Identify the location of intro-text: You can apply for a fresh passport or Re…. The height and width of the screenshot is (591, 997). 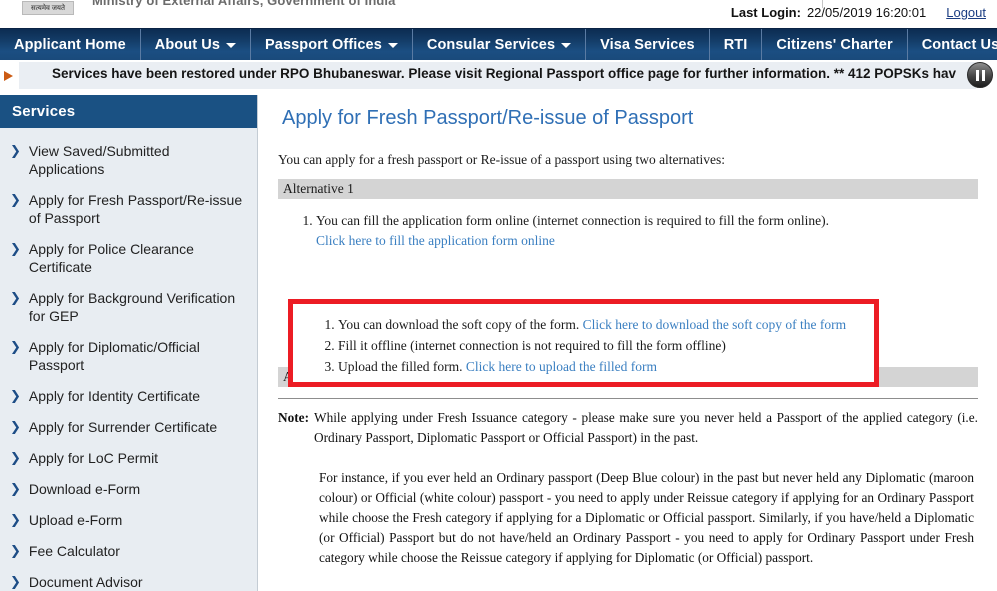
(502, 159).